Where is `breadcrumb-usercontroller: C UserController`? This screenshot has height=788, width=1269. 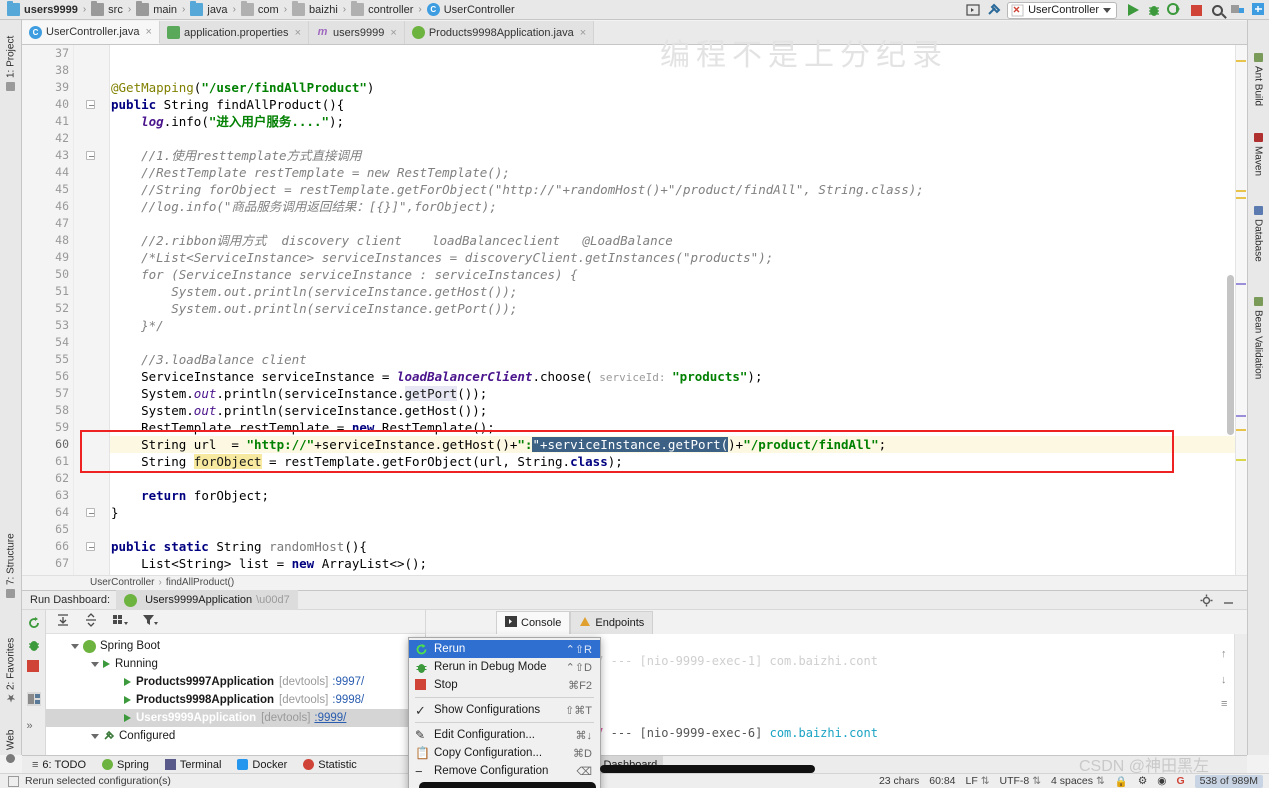 breadcrumb-usercontroller: C UserController is located at coordinates (471, 10).